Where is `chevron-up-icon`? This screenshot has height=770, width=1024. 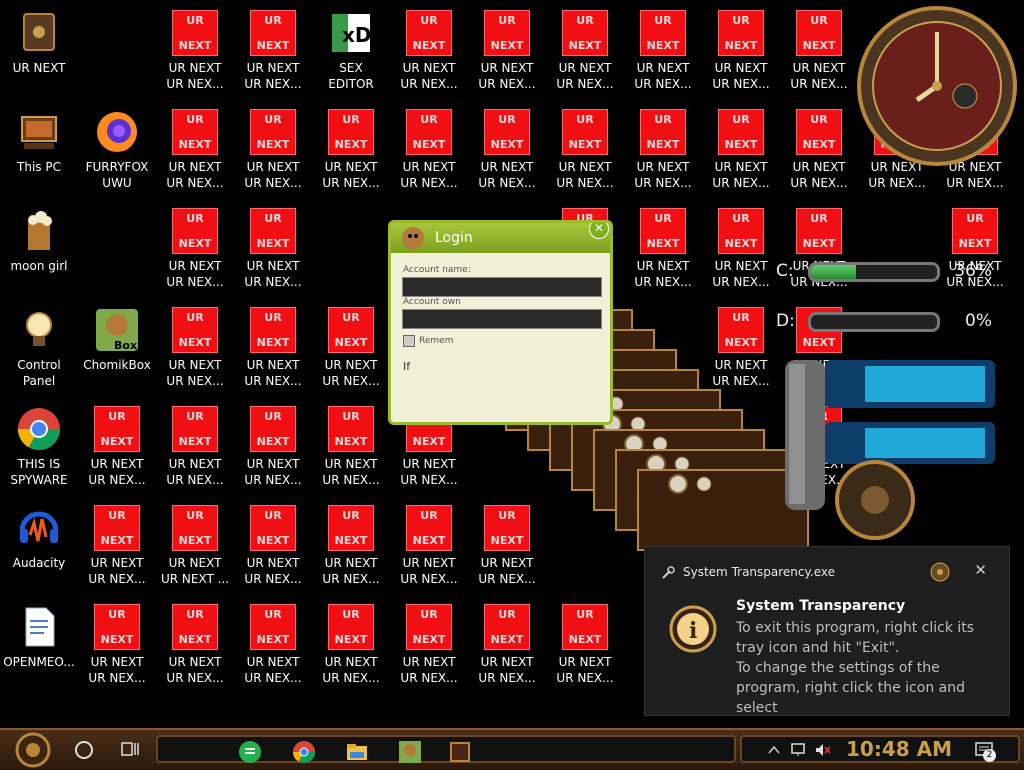 chevron-up-icon is located at coordinates (774, 750).